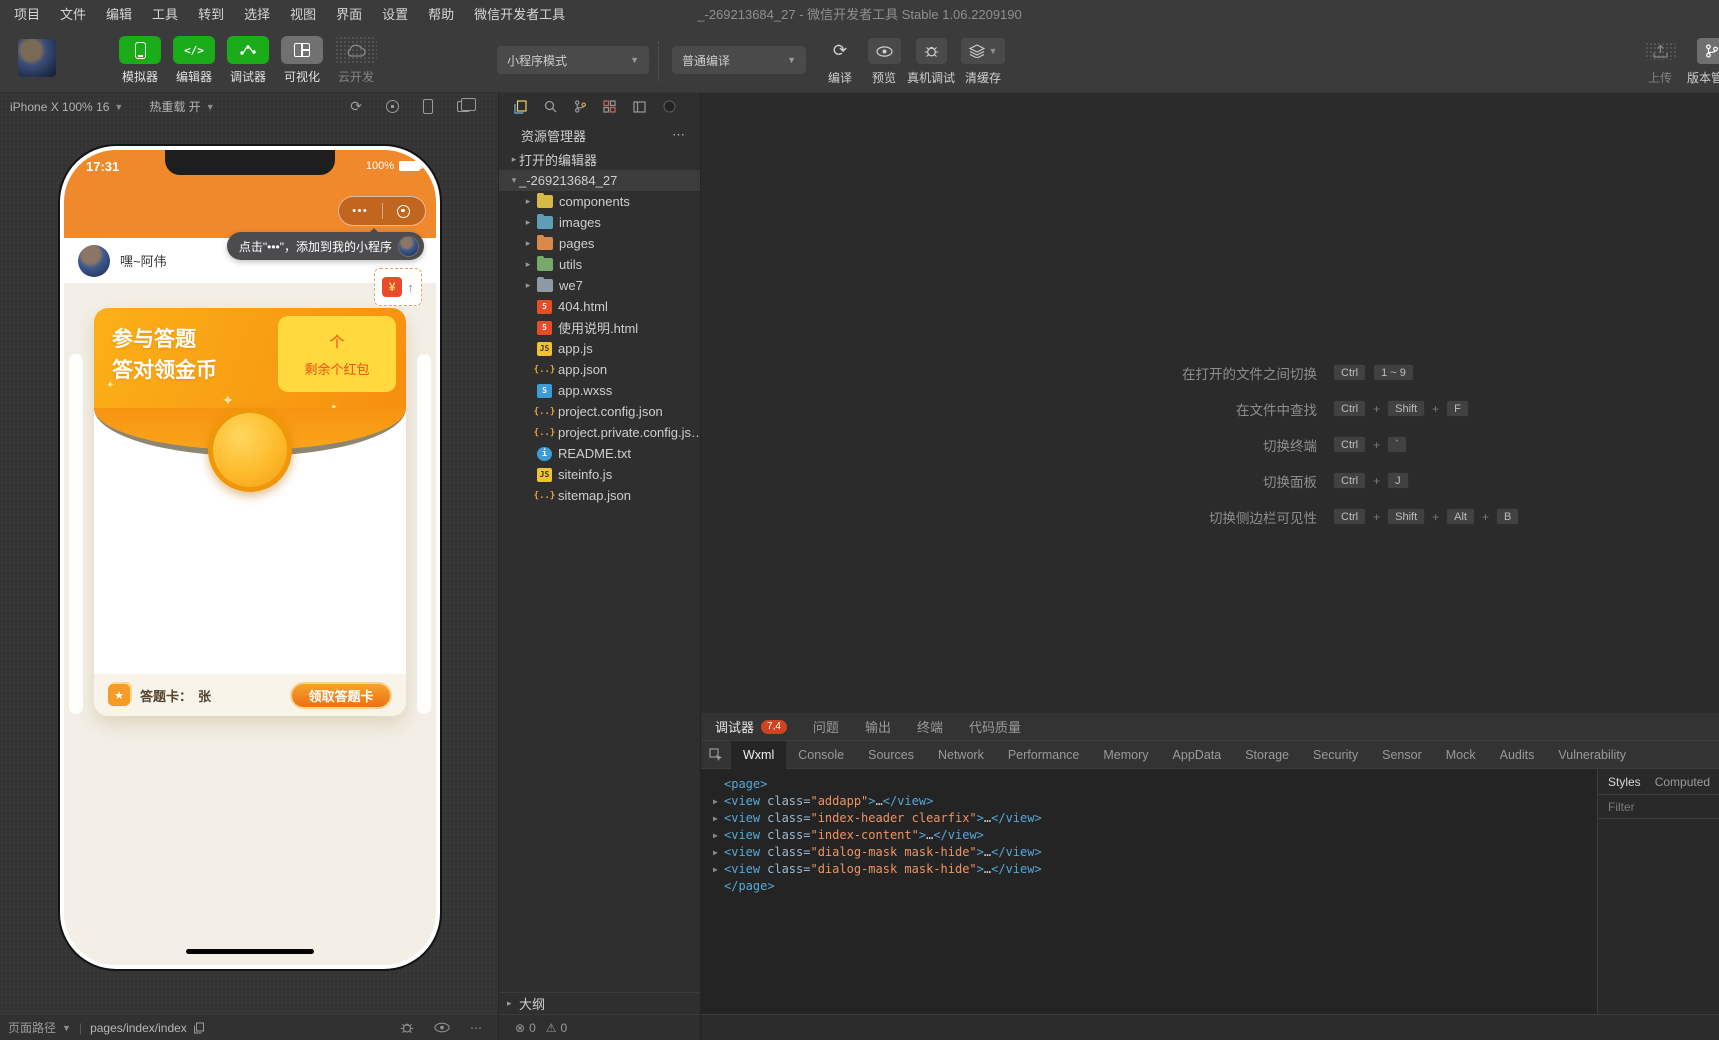 The image size is (1719, 1040). What do you see at coordinates (599, 180) in the screenshot?
I see `section-project-root: ▾ _-269213684_27` at bounding box center [599, 180].